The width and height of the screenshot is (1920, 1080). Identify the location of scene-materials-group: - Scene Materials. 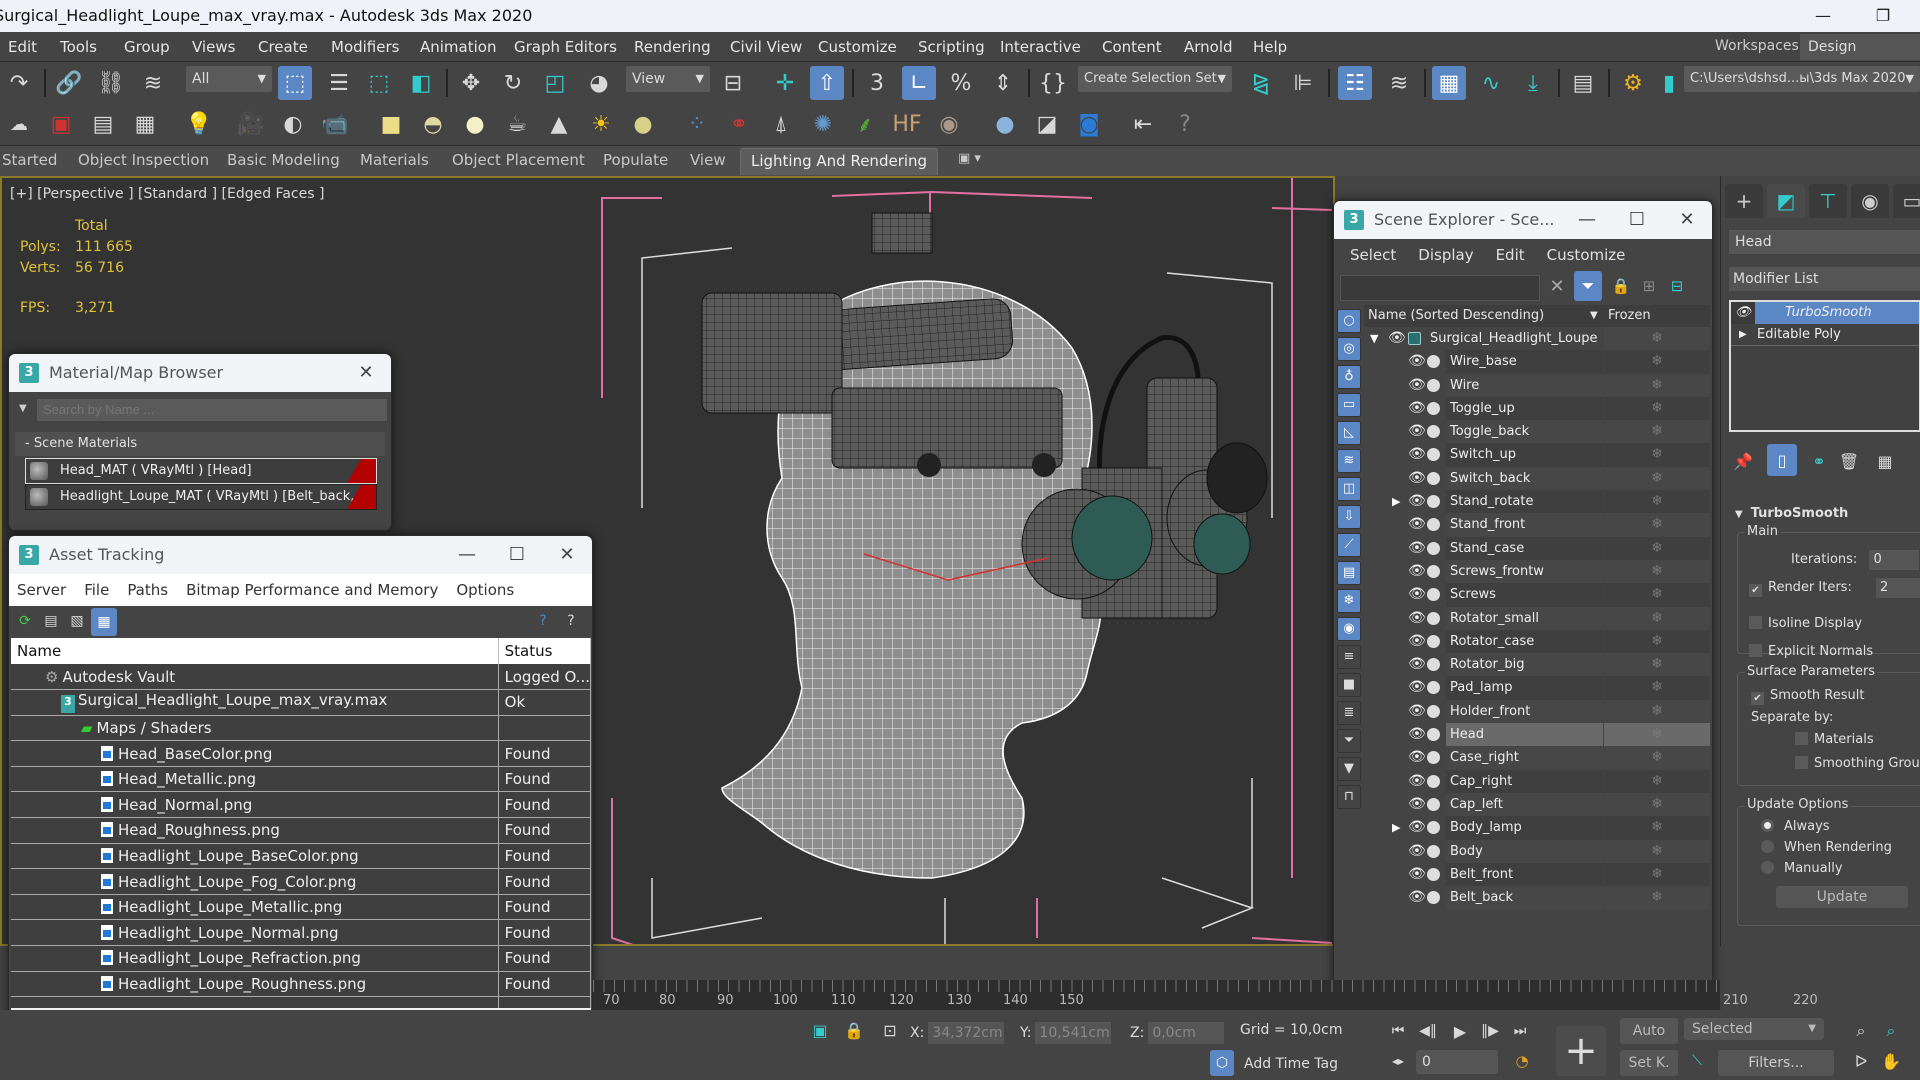
(200, 444).